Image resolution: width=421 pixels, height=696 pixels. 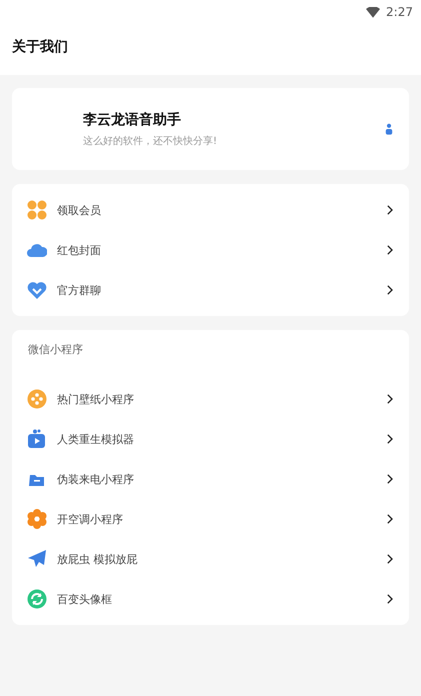 What do you see at coordinates (37, 599) in the screenshot?
I see `refresh-icon` at bounding box center [37, 599].